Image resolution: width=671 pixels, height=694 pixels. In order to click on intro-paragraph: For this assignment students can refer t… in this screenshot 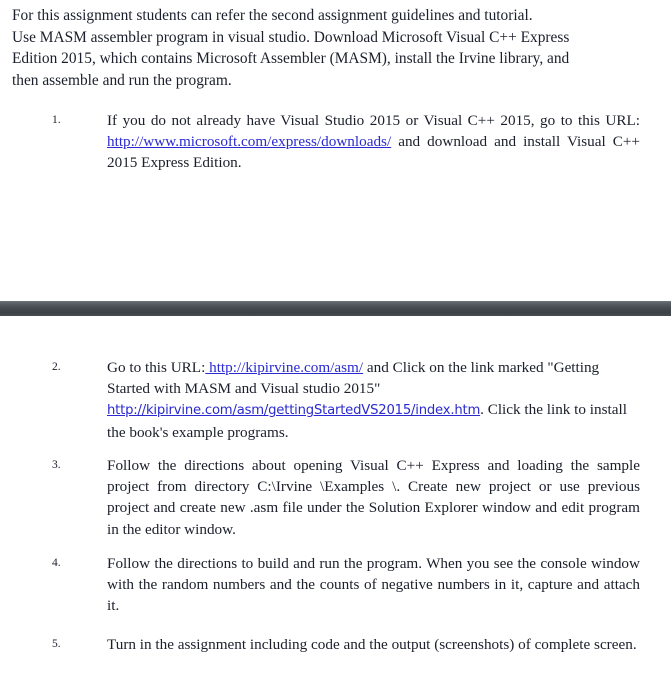, I will do `click(328, 48)`.